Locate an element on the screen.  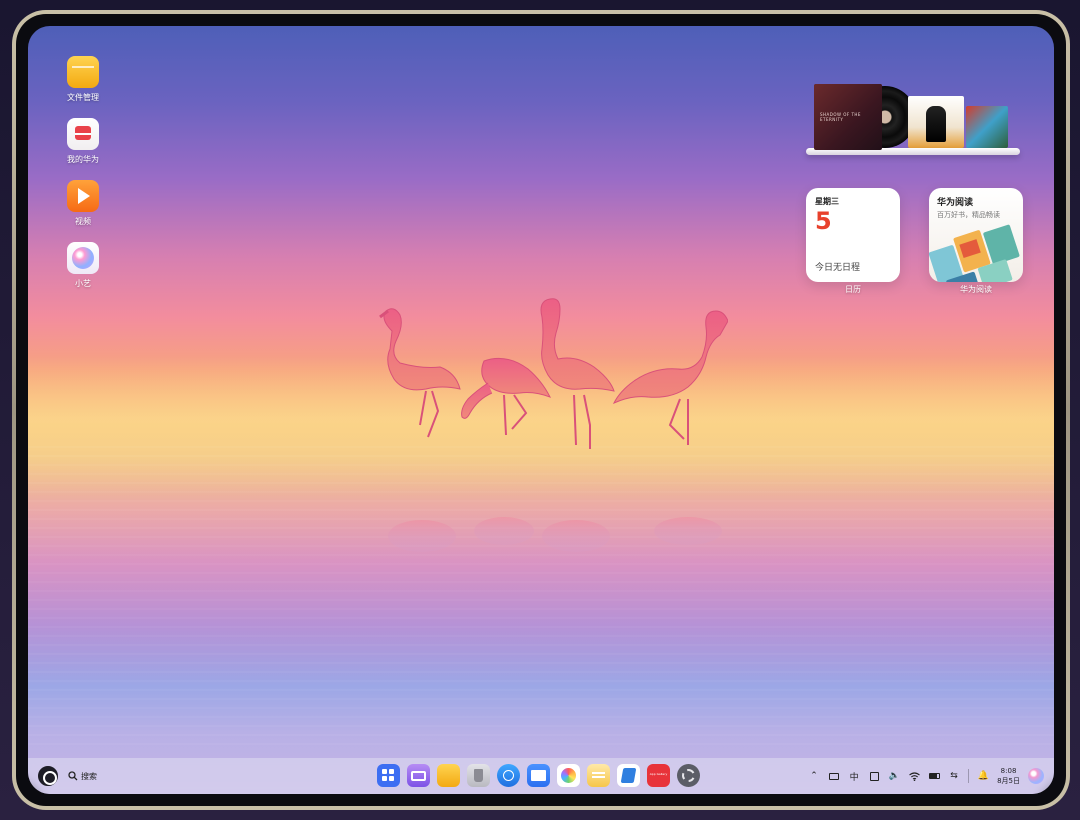
desktop-icon-video: 视频 is located at coordinates (83, 203).